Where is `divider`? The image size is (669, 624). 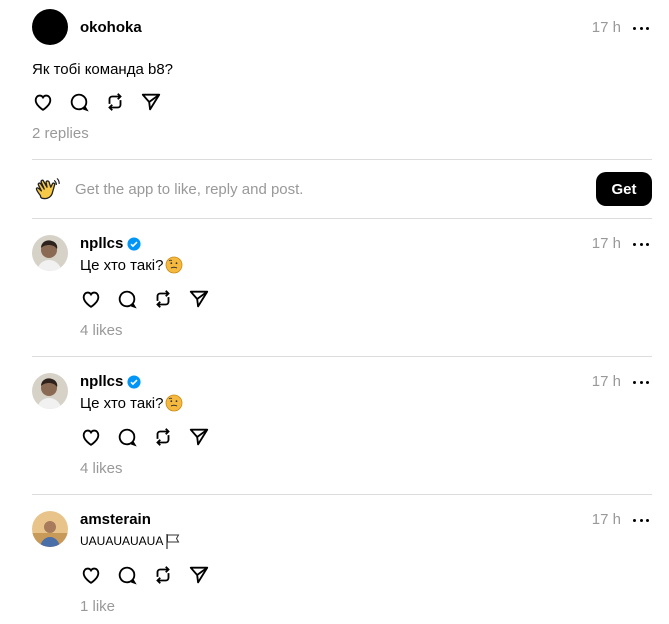
divider is located at coordinates (342, 159).